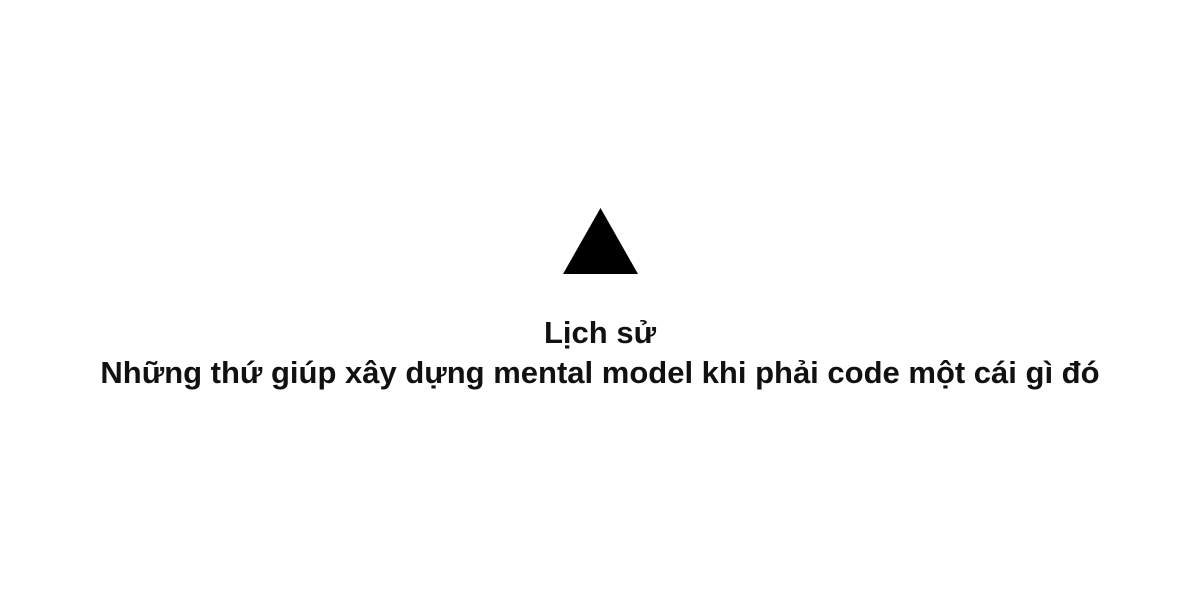  Describe the element at coordinates (600, 332) in the screenshot. I see `page-title: Lịch sử` at that location.